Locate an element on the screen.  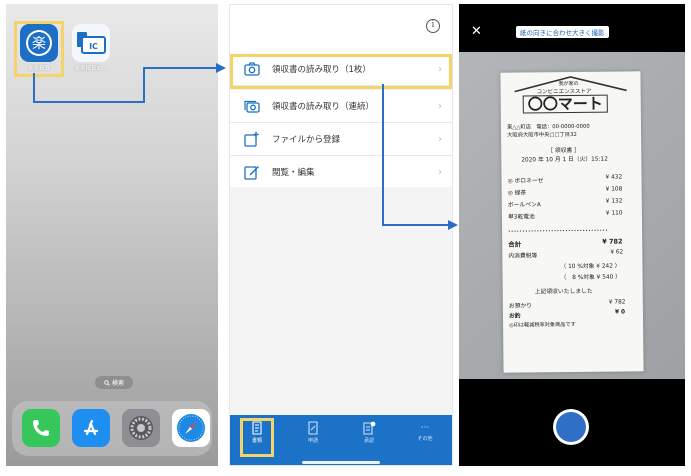
close-icon: ✕ is located at coordinates (476, 31).